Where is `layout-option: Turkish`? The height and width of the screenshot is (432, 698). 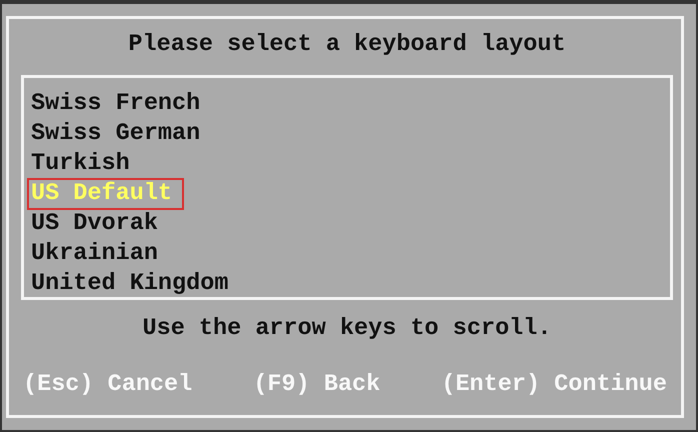 layout-option: Turkish is located at coordinates (80, 164).